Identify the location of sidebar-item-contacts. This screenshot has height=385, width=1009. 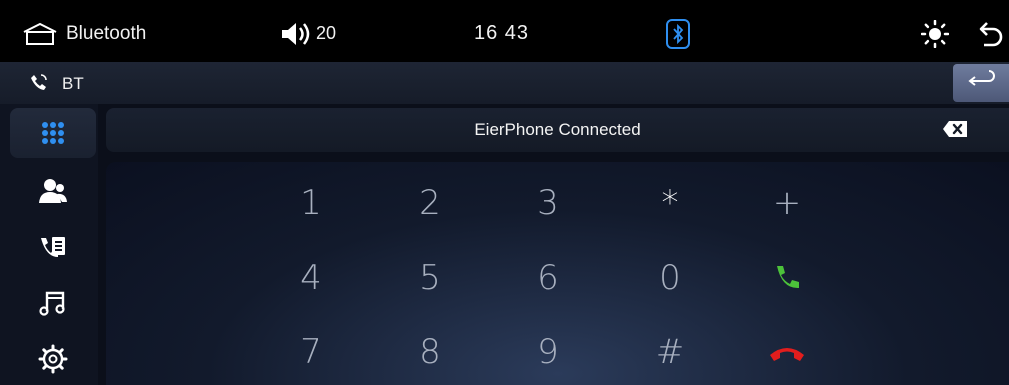
(53, 191).